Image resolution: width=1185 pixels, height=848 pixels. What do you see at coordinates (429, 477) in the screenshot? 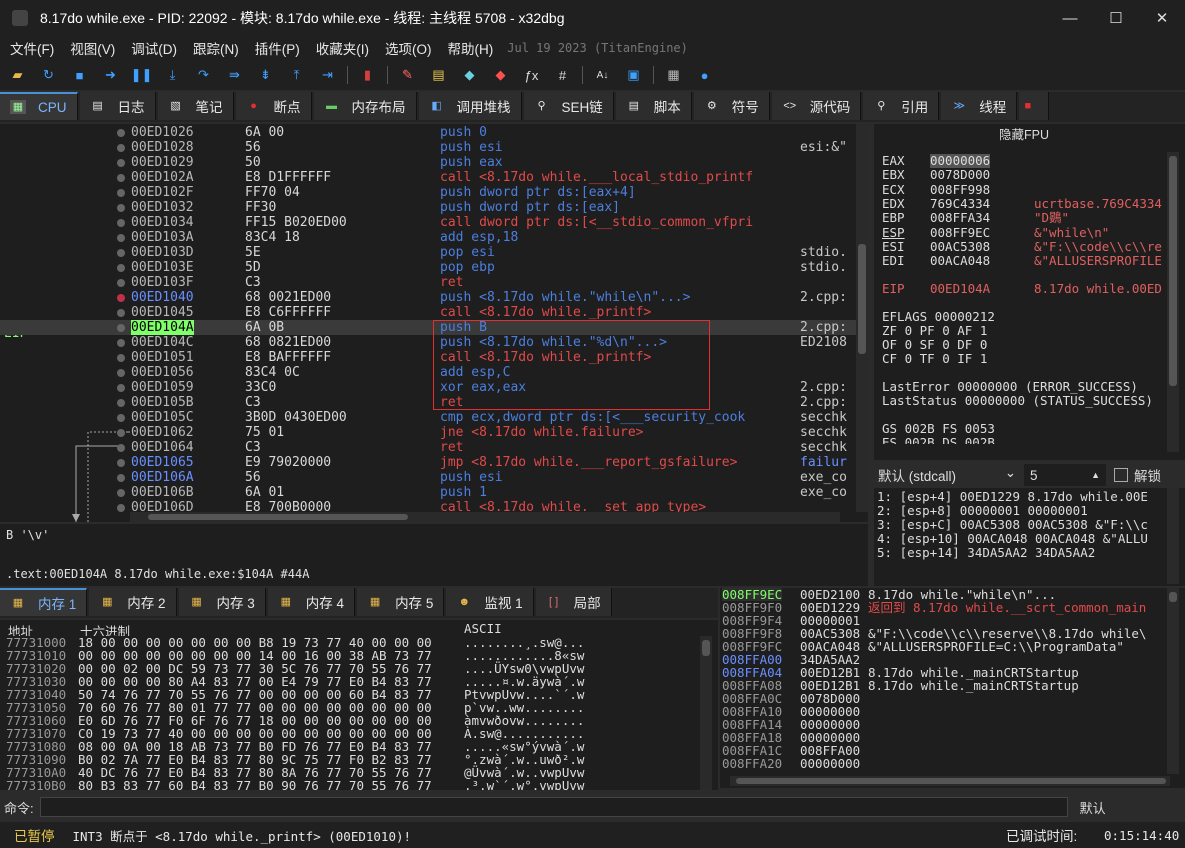
I see `disasm-row: 00ED106A 56 push esi exe_co` at bounding box center [429, 477].